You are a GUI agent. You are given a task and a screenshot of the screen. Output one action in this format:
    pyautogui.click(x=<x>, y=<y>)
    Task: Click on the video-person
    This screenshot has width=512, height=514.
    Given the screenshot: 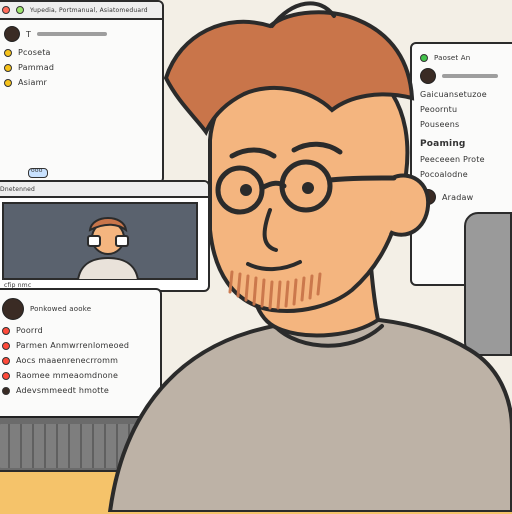 What is the action you would take?
    pyautogui.click(x=108, y=248)
    